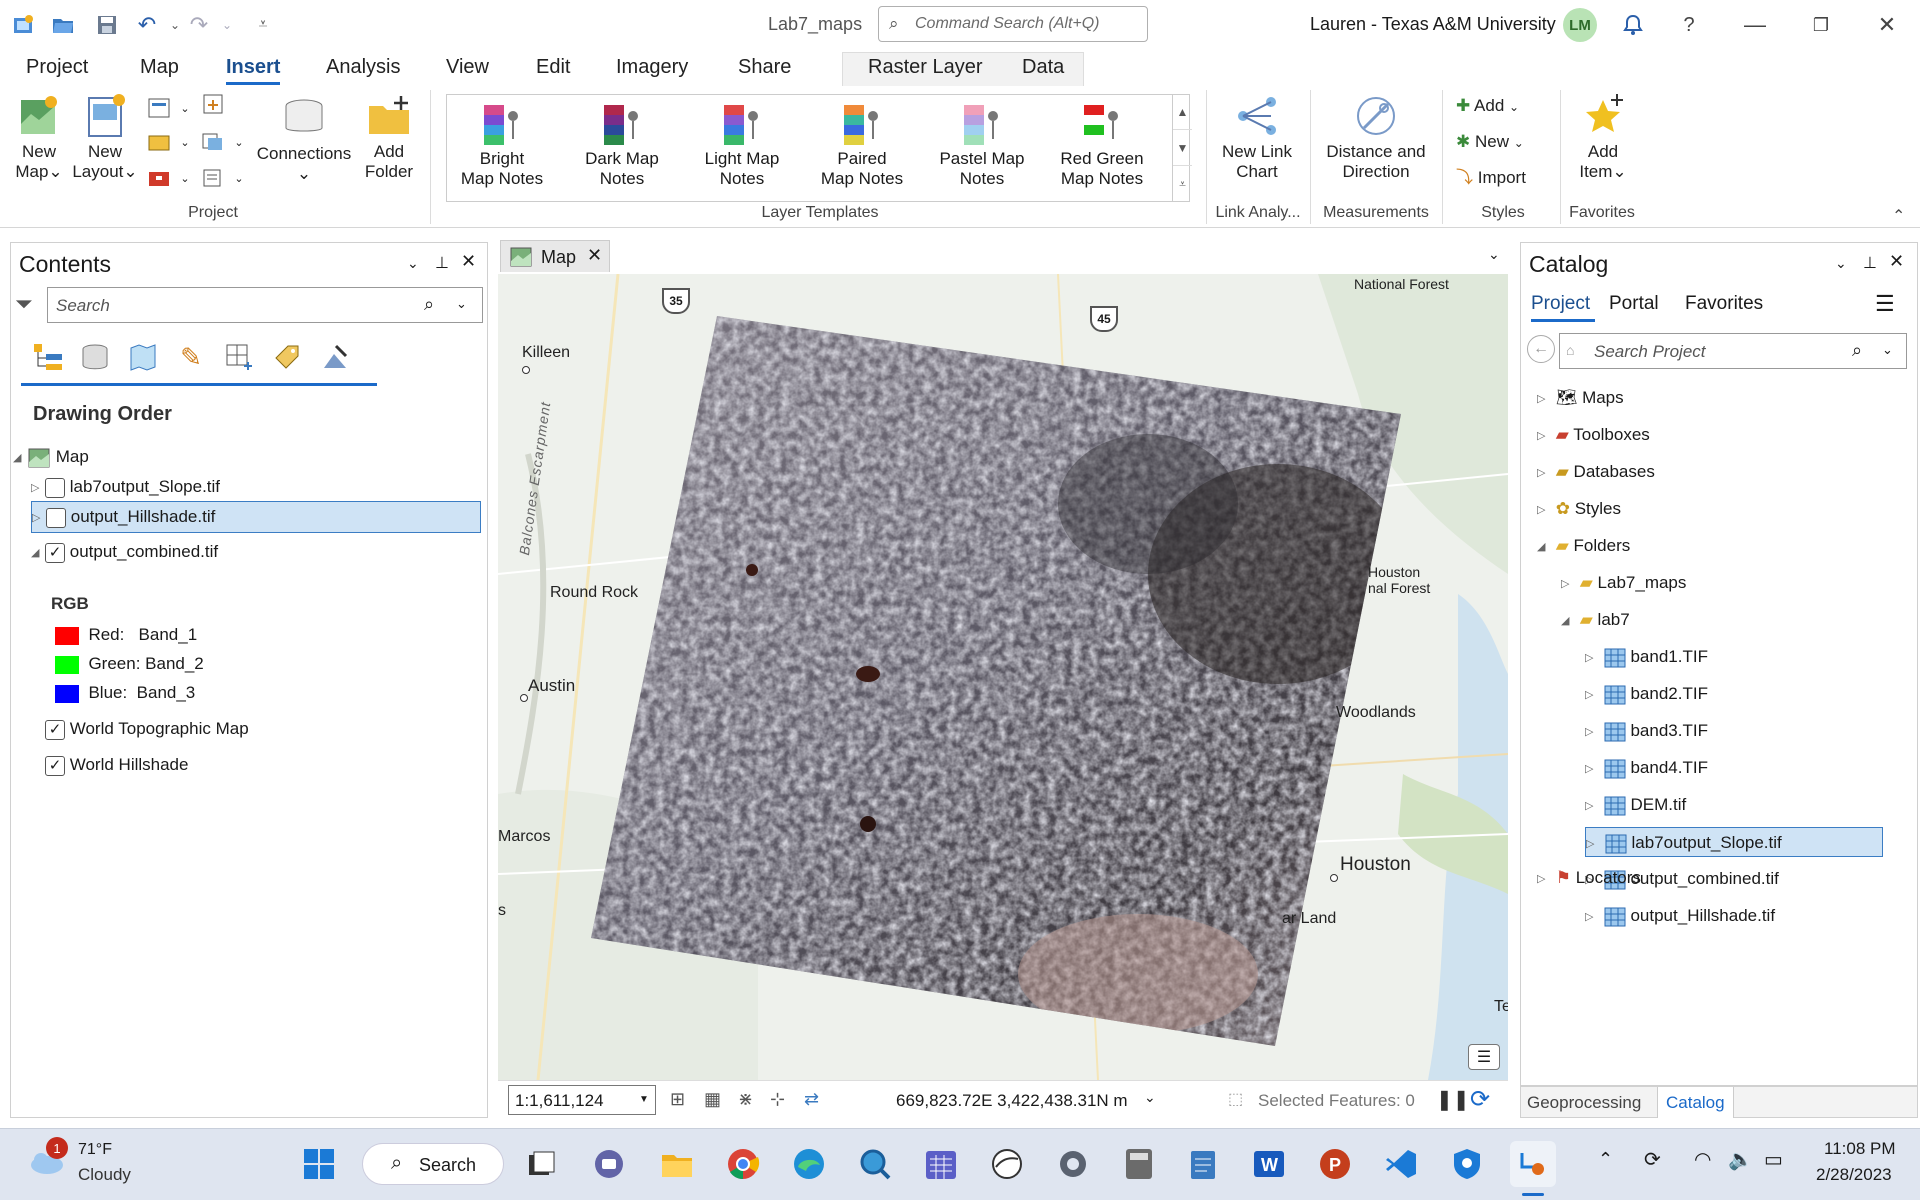  I want to click on layer-template-item: Bright Map Notes, so click(502, 147).